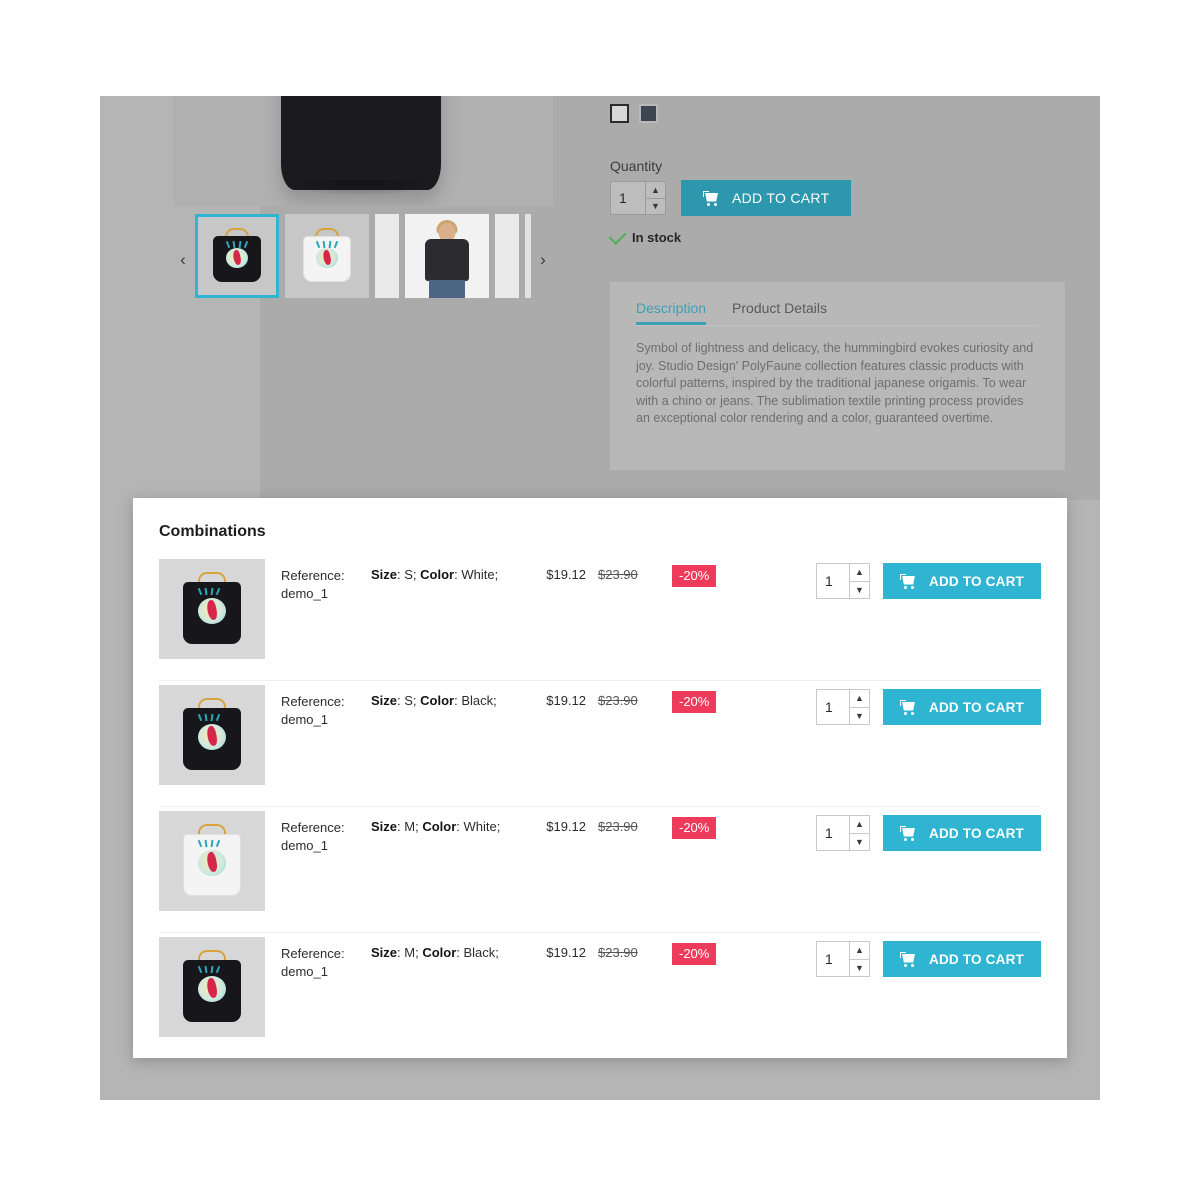  I want to click on thumbnail-black-tshirt, so click(237, 256).